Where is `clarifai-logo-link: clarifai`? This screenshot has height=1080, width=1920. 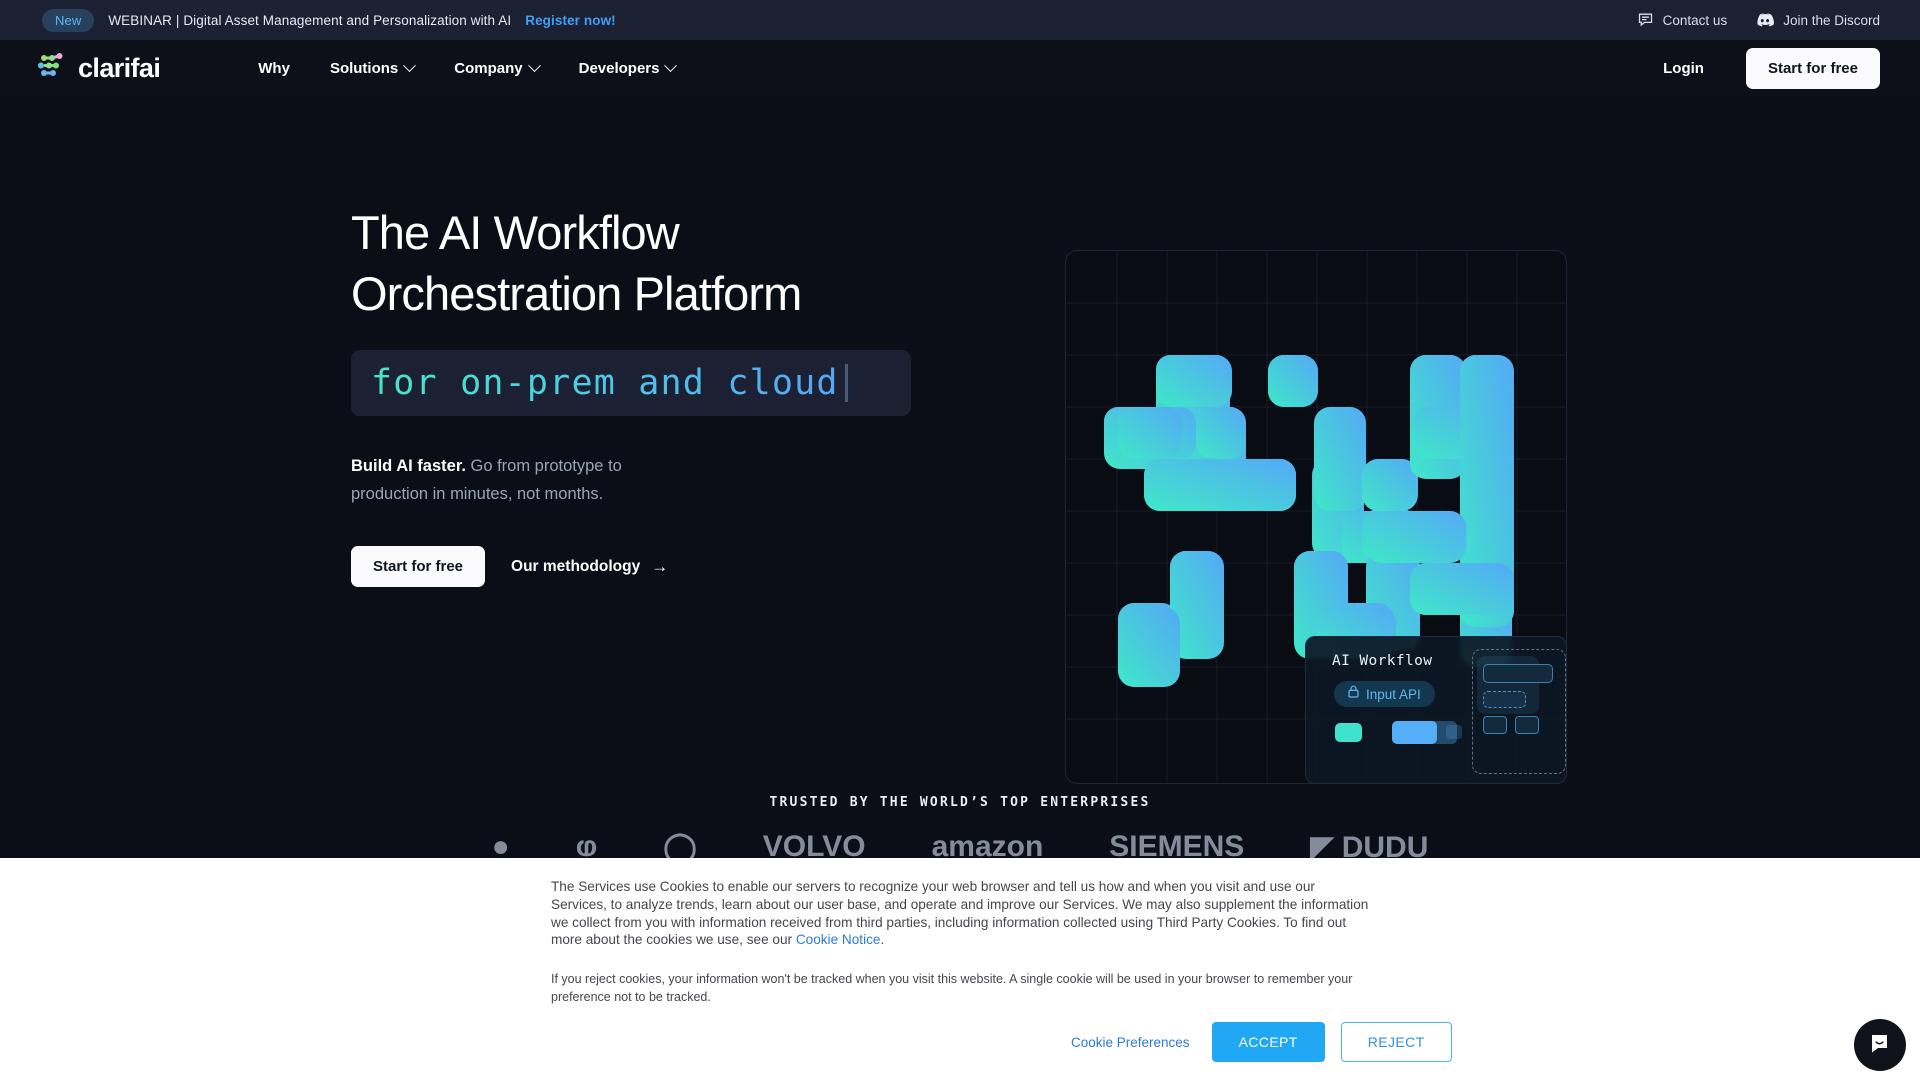
clarifai-logo-link: clarifai is located at coordinates (98, 68).